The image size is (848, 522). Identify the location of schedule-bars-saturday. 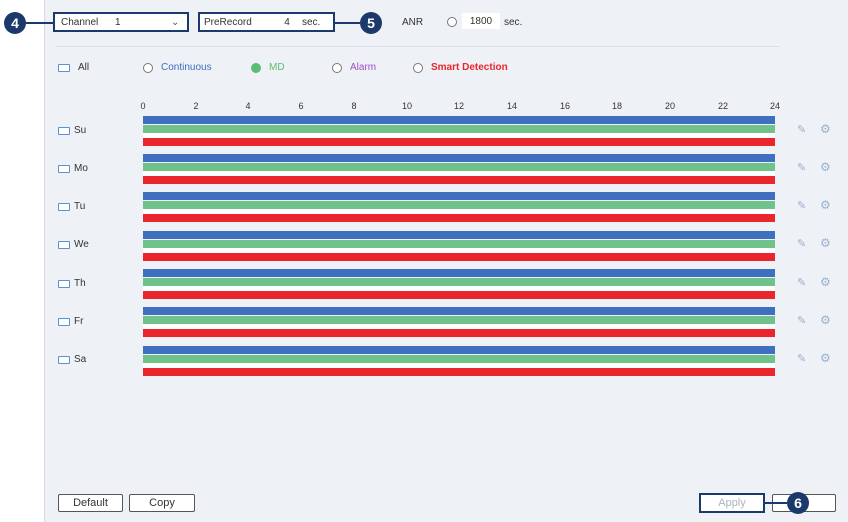
(459, 361).